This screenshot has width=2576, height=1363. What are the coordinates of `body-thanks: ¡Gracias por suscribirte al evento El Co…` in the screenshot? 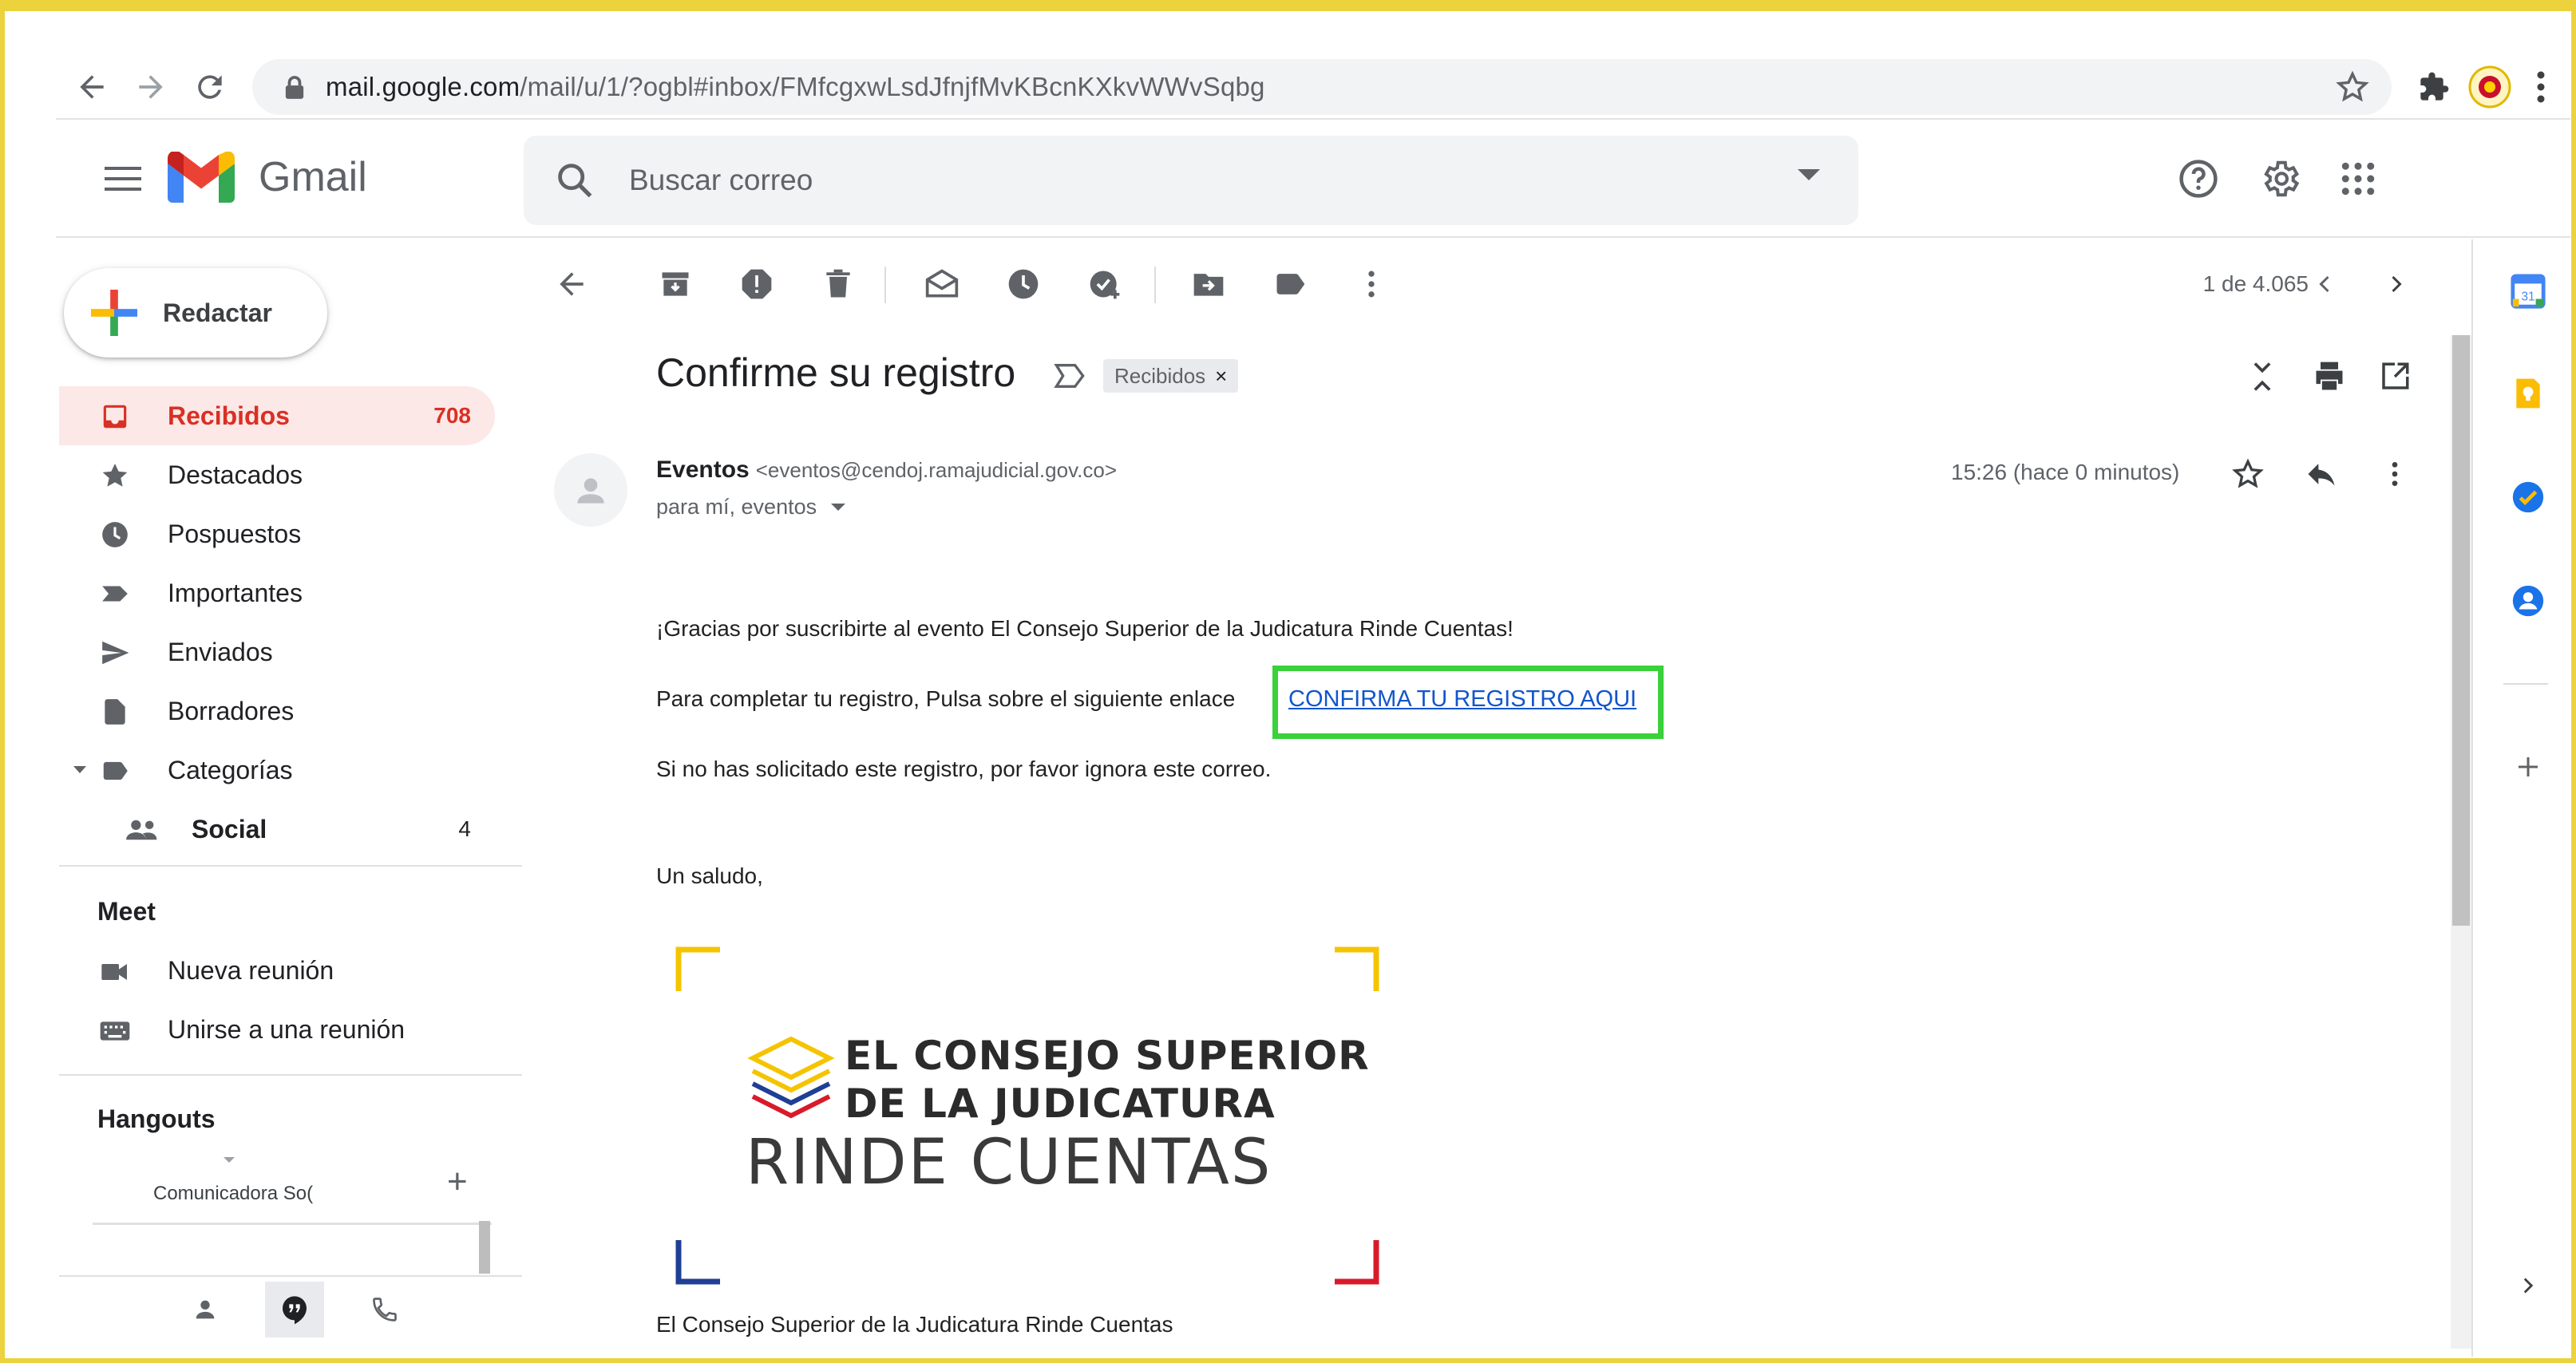 It's located at (1085, 629).